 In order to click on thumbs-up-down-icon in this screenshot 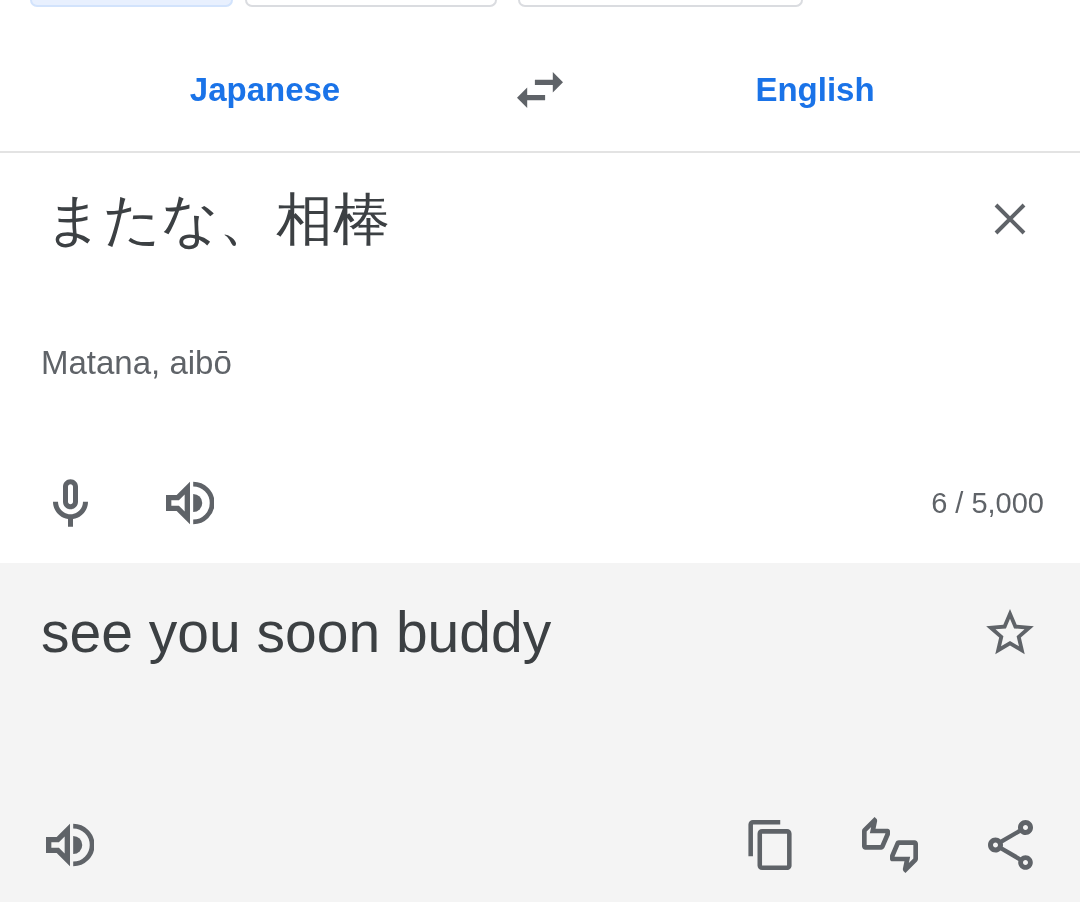, I will do `click(890, 845)`.